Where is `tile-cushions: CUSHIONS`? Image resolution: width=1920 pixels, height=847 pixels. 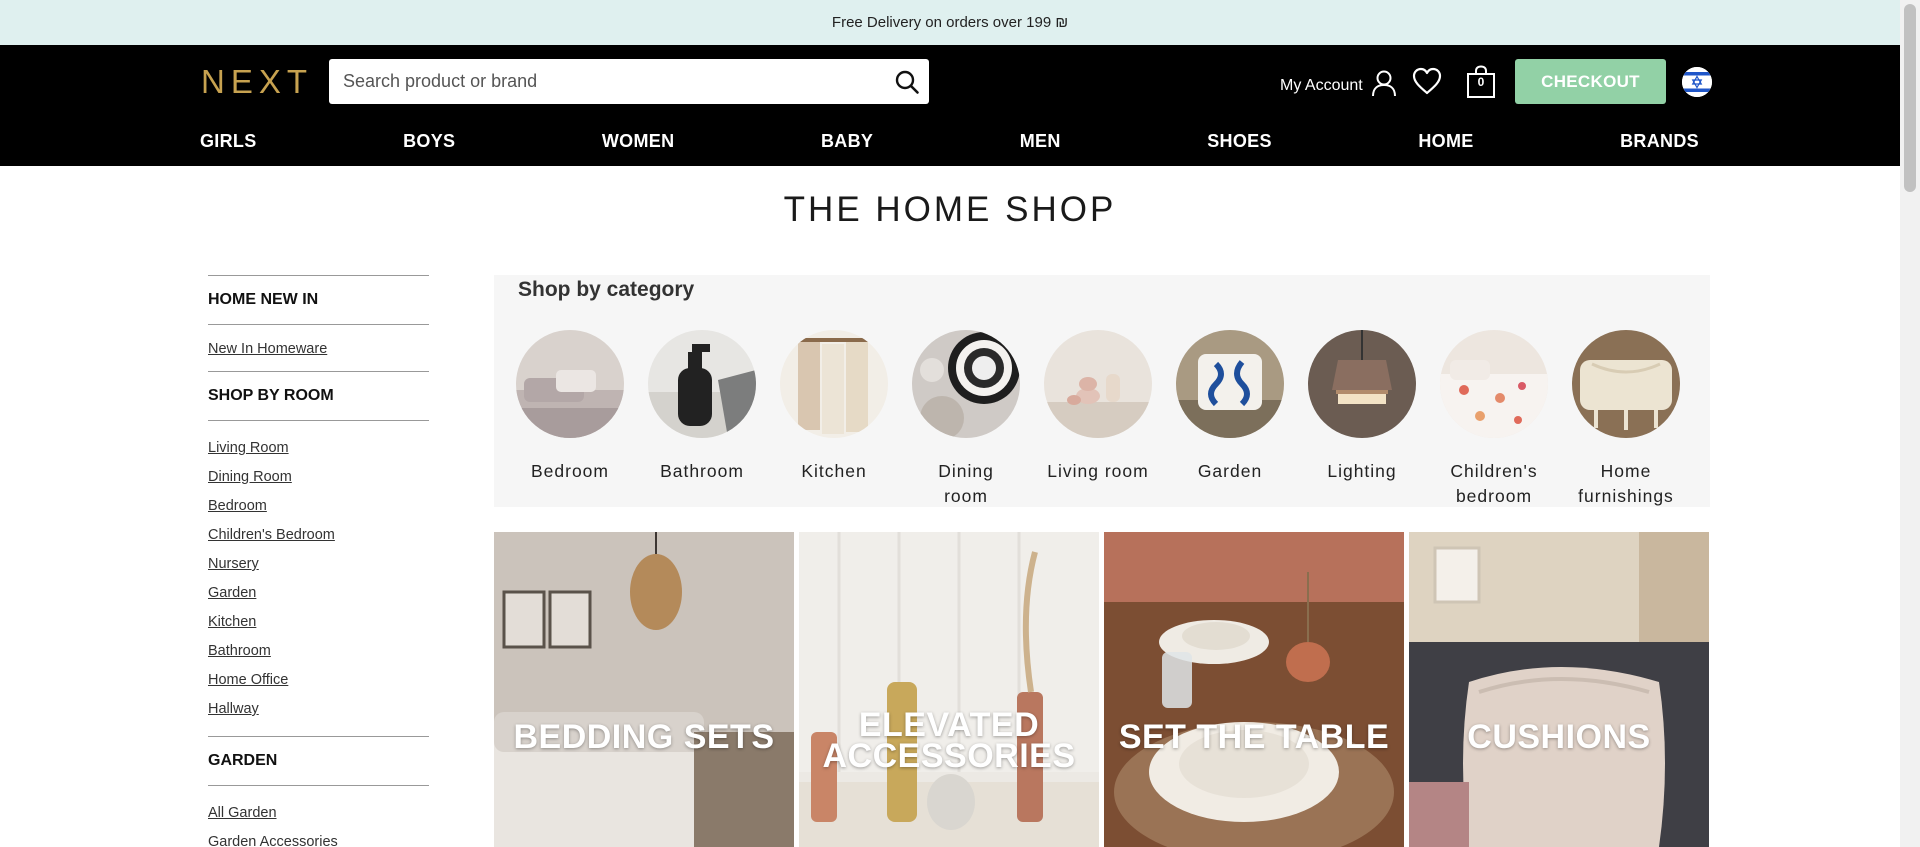 tile-cushions: CUSHIONS is located at coordinates (1559, 689).